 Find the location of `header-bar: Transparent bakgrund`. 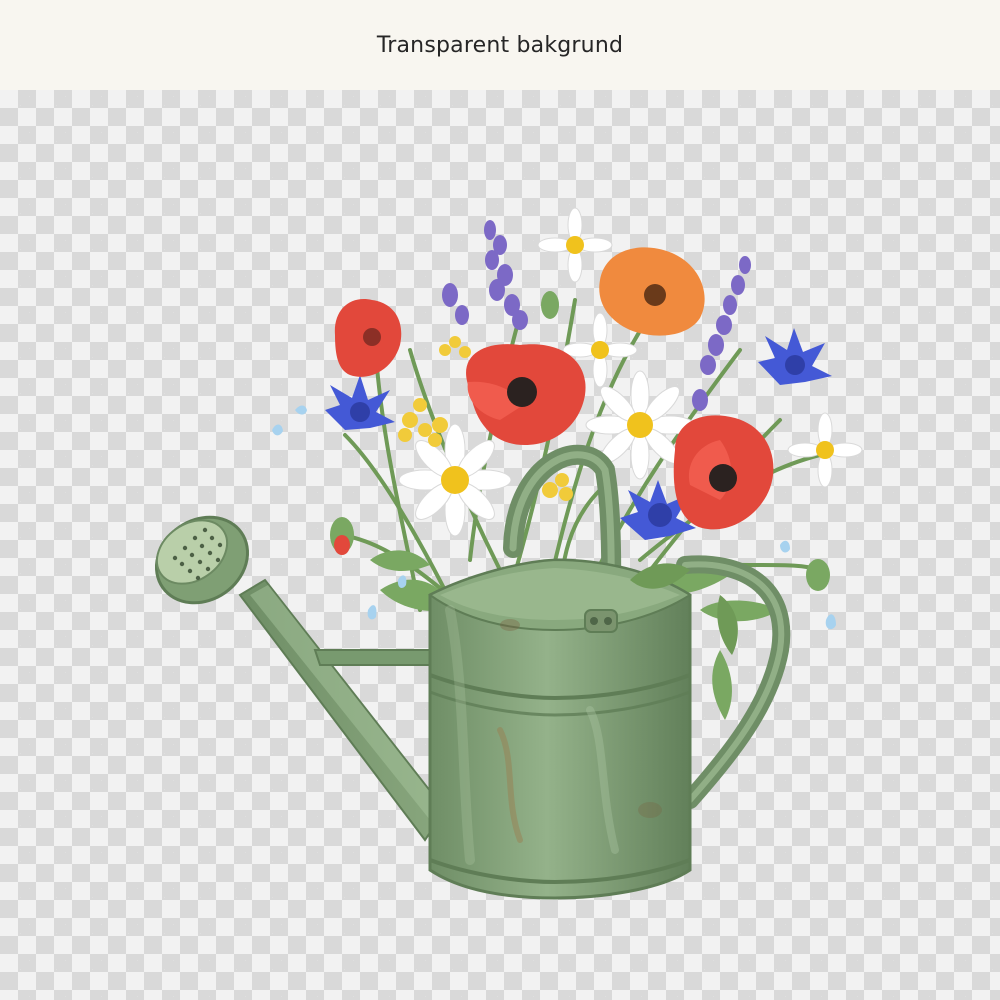

header-bar: Transparent bakgrund is located at coordinates (500, 45).